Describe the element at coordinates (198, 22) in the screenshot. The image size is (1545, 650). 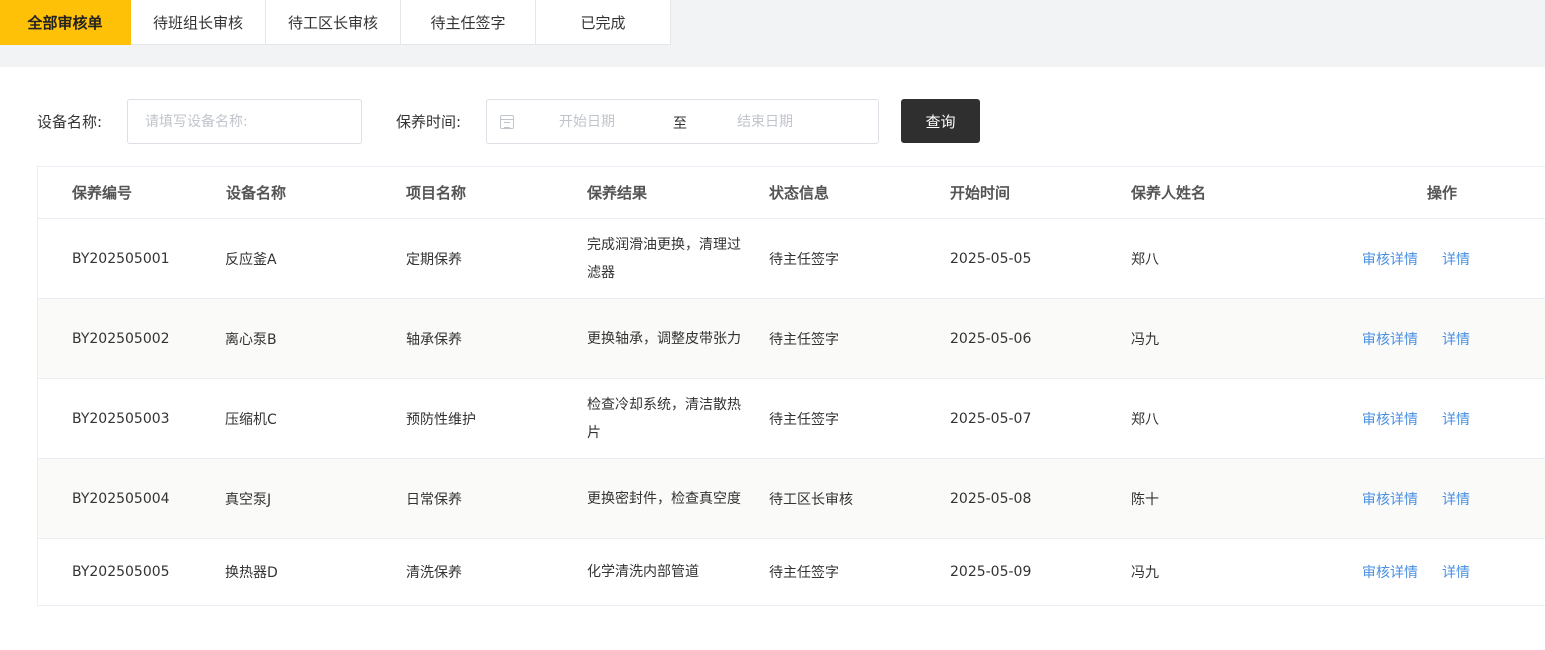
I see `tab-team-leader-review: 待班组长审核` at that location.